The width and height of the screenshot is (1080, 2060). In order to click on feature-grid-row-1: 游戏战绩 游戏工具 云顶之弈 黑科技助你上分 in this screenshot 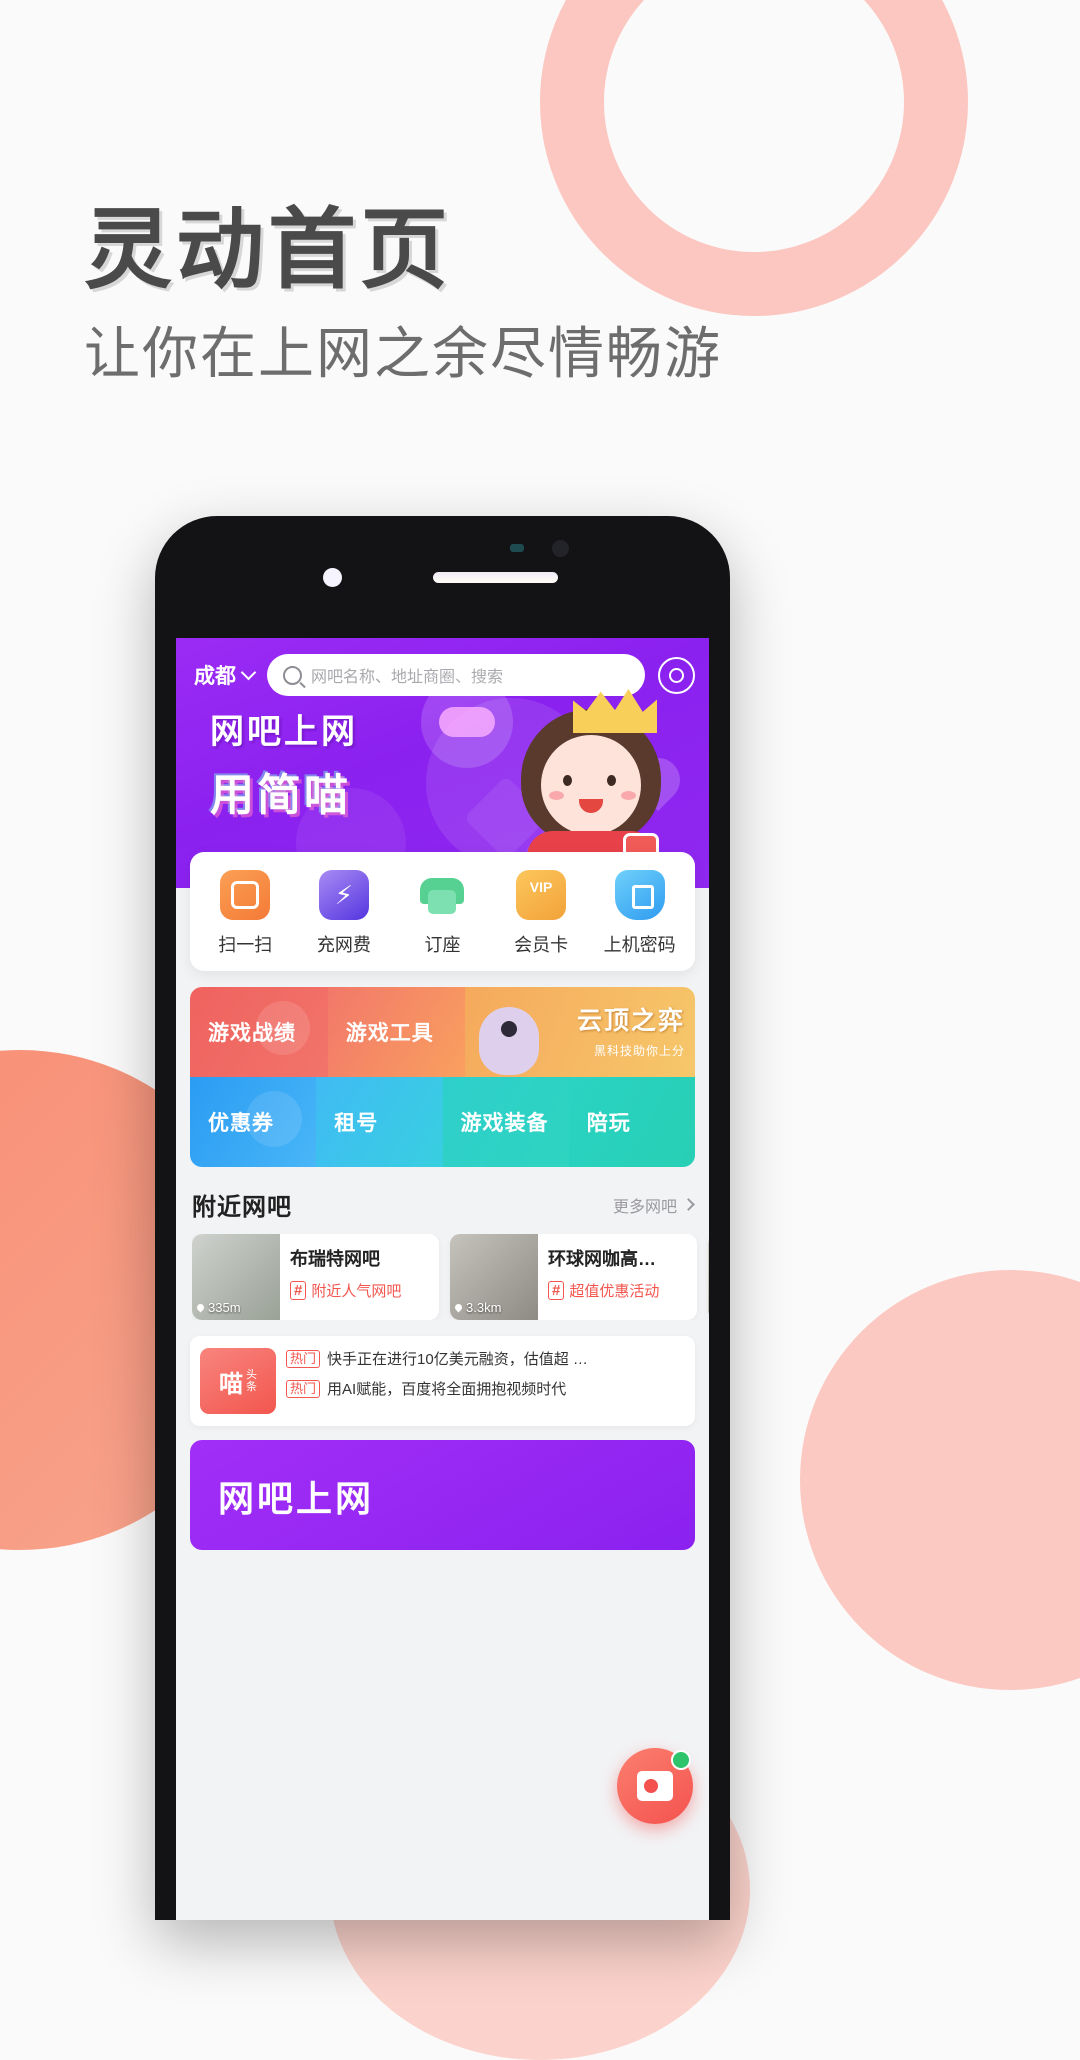, I will do `click(442, 1032)`.